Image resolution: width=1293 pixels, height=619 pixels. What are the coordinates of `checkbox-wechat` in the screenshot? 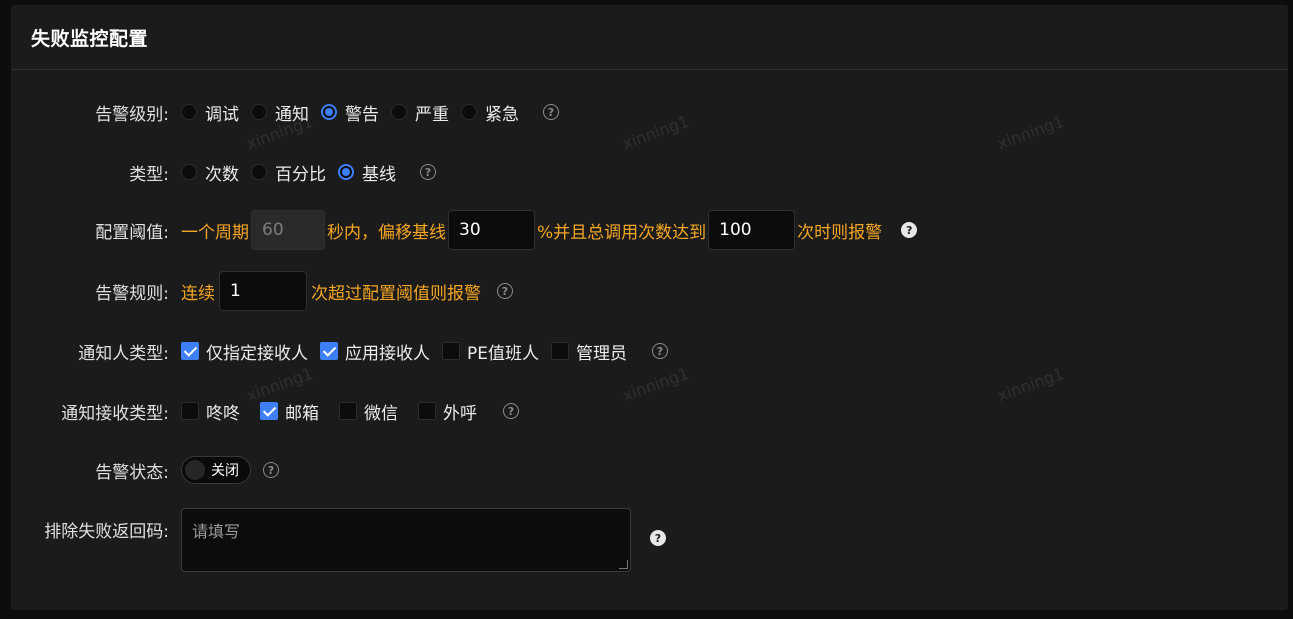 It's located at (348, 411).